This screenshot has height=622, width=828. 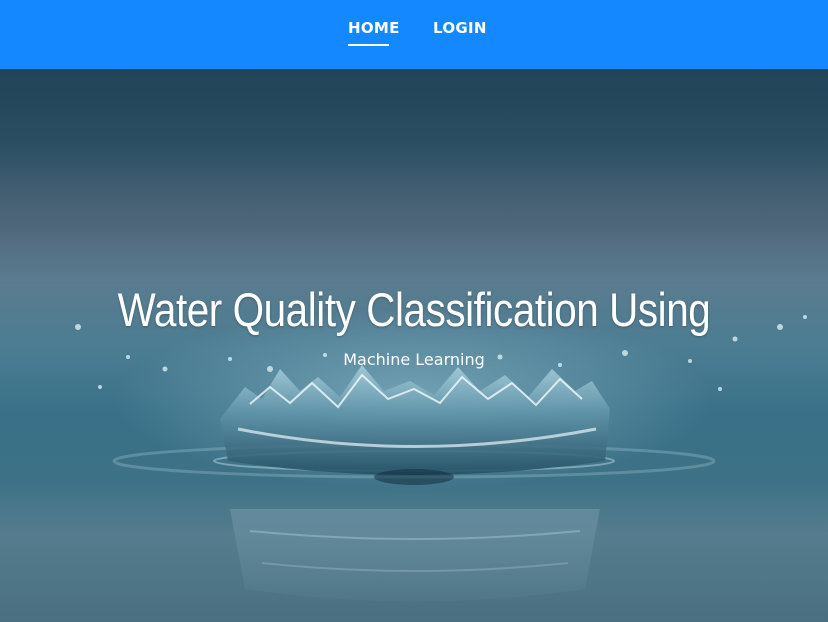 I want to click on navbar: HOME LOGIN, so click(x=414, y=34).